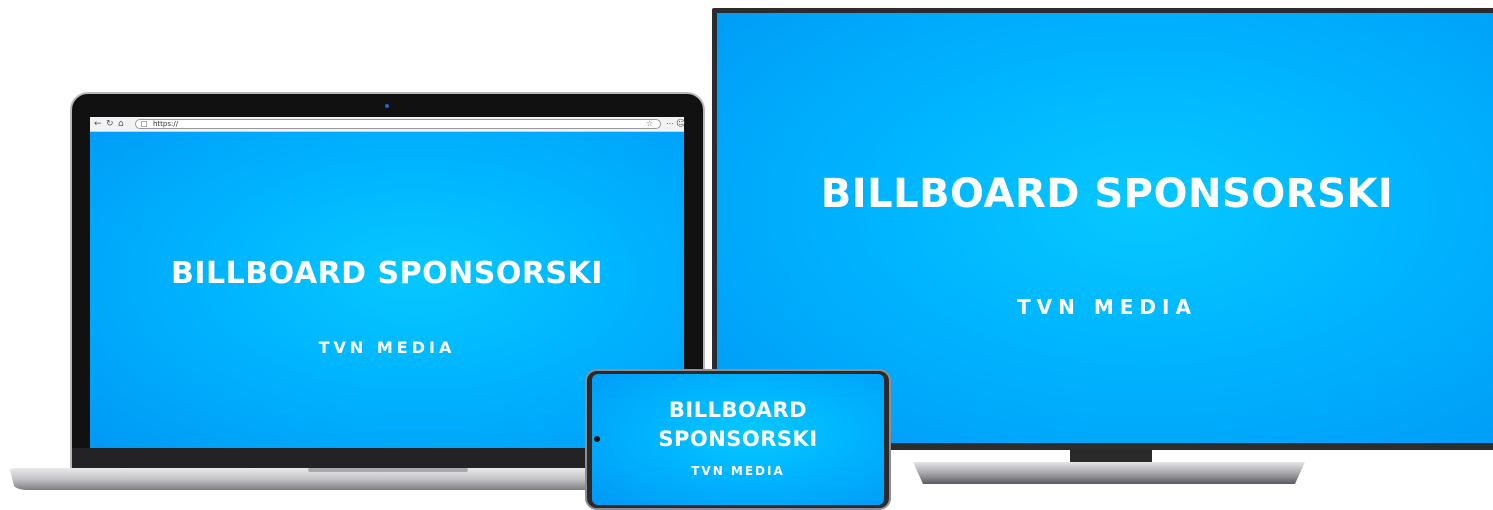  Describe the element at coordinates (387, 106) in the screenshot. I see `laptop-camera` at that location.